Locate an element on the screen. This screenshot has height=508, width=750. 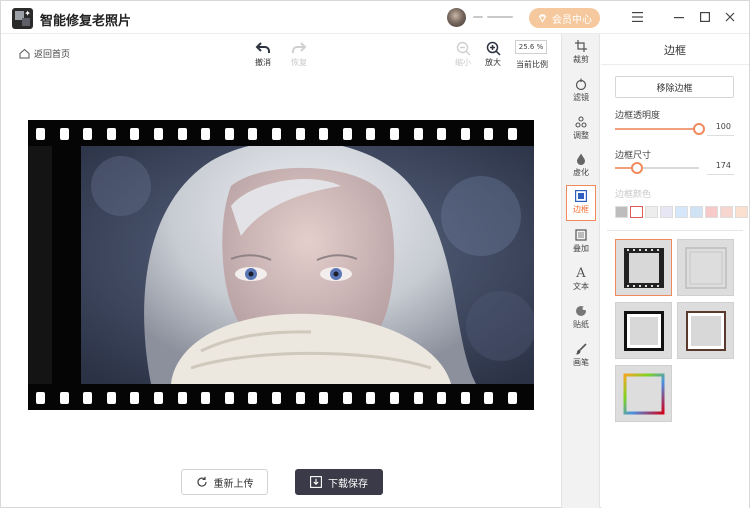
rail-item-sticker: 贴纸 is located at coordinates (581, 316).